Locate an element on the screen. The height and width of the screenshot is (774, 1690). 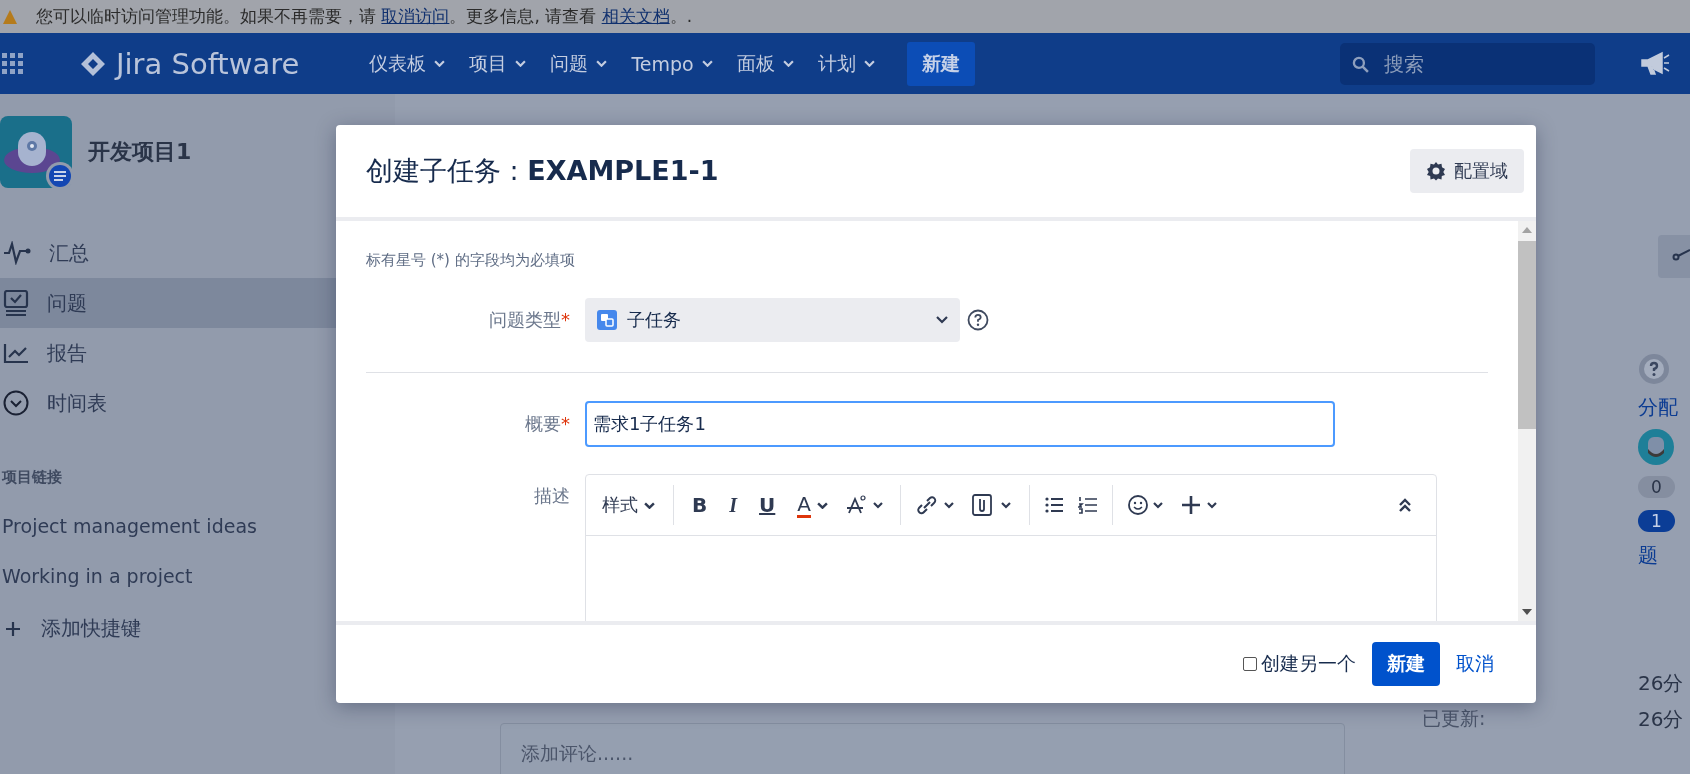
watchers-link: 题 is located at coordinates (1648, 555).